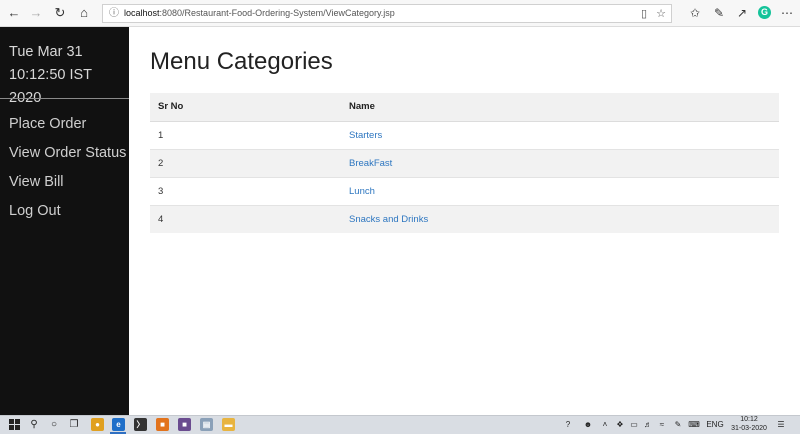  I want to click on show-hidden-icons-icon: ˄, so click(605, 425).